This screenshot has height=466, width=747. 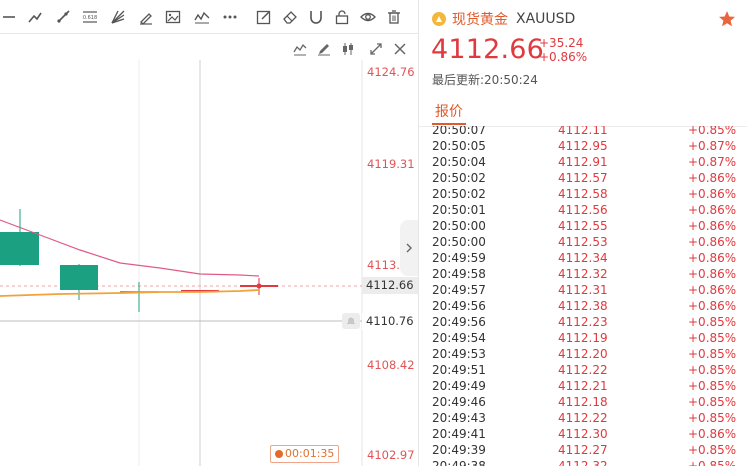 What do you see at coordinates (394, 17) in the screenshot?
I see `trash-icon` at bounding box center [394, 17].